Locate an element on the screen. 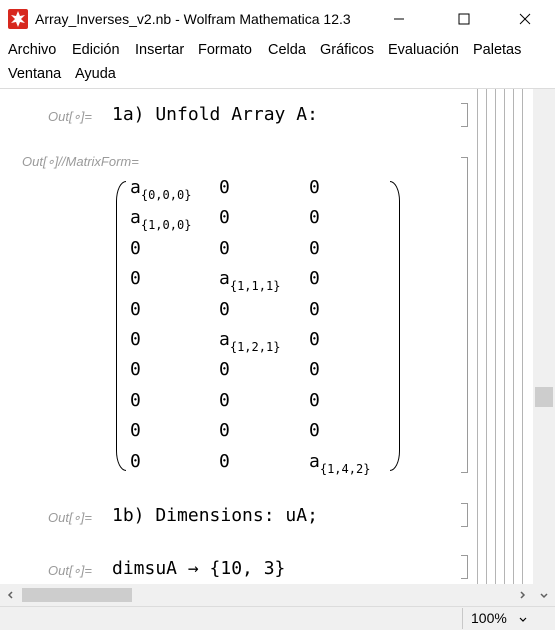  menu-insertar: Insertar is located at coordinates (159, 50).